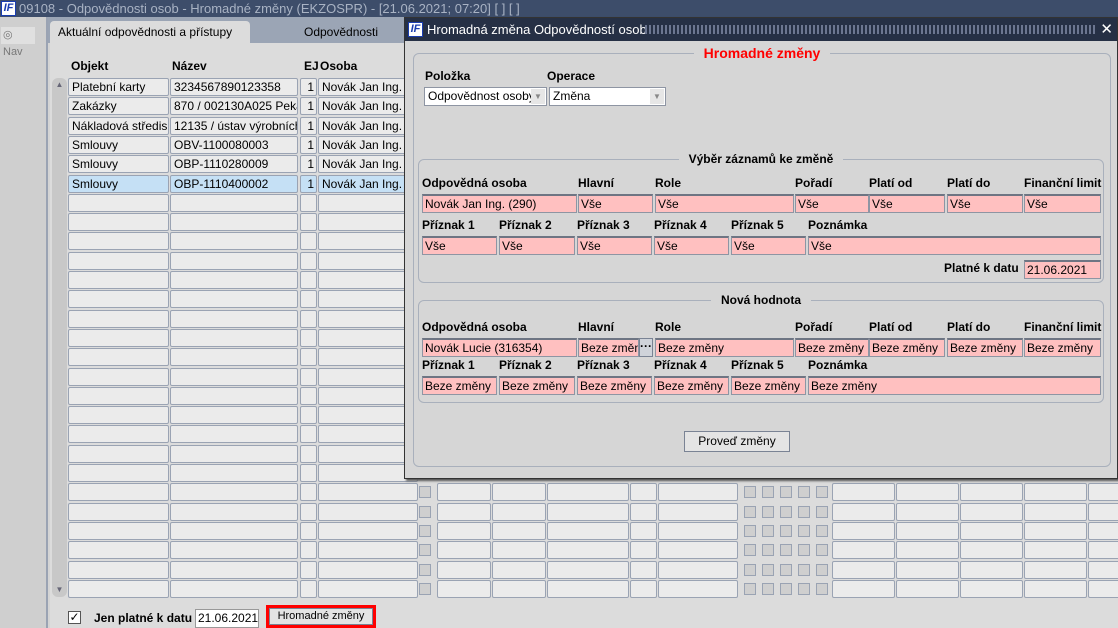 The height and width of the screenshot is (628, 1118). Describe the element at coordinates (485, 96) in the screenshot. I see `polozka-select: Odpovědnost osoby ▼` at that location.